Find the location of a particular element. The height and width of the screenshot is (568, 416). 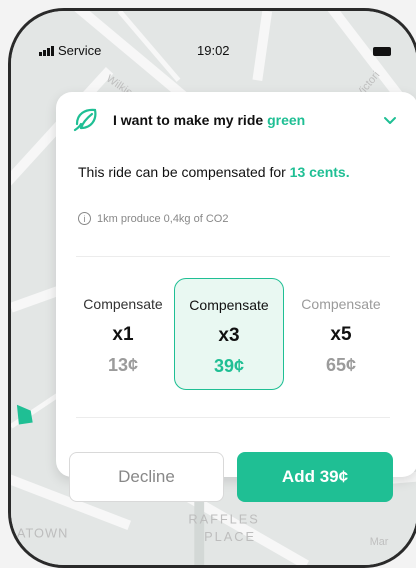

card-title: I want to make my ride green is located at coordinates (209, 120).